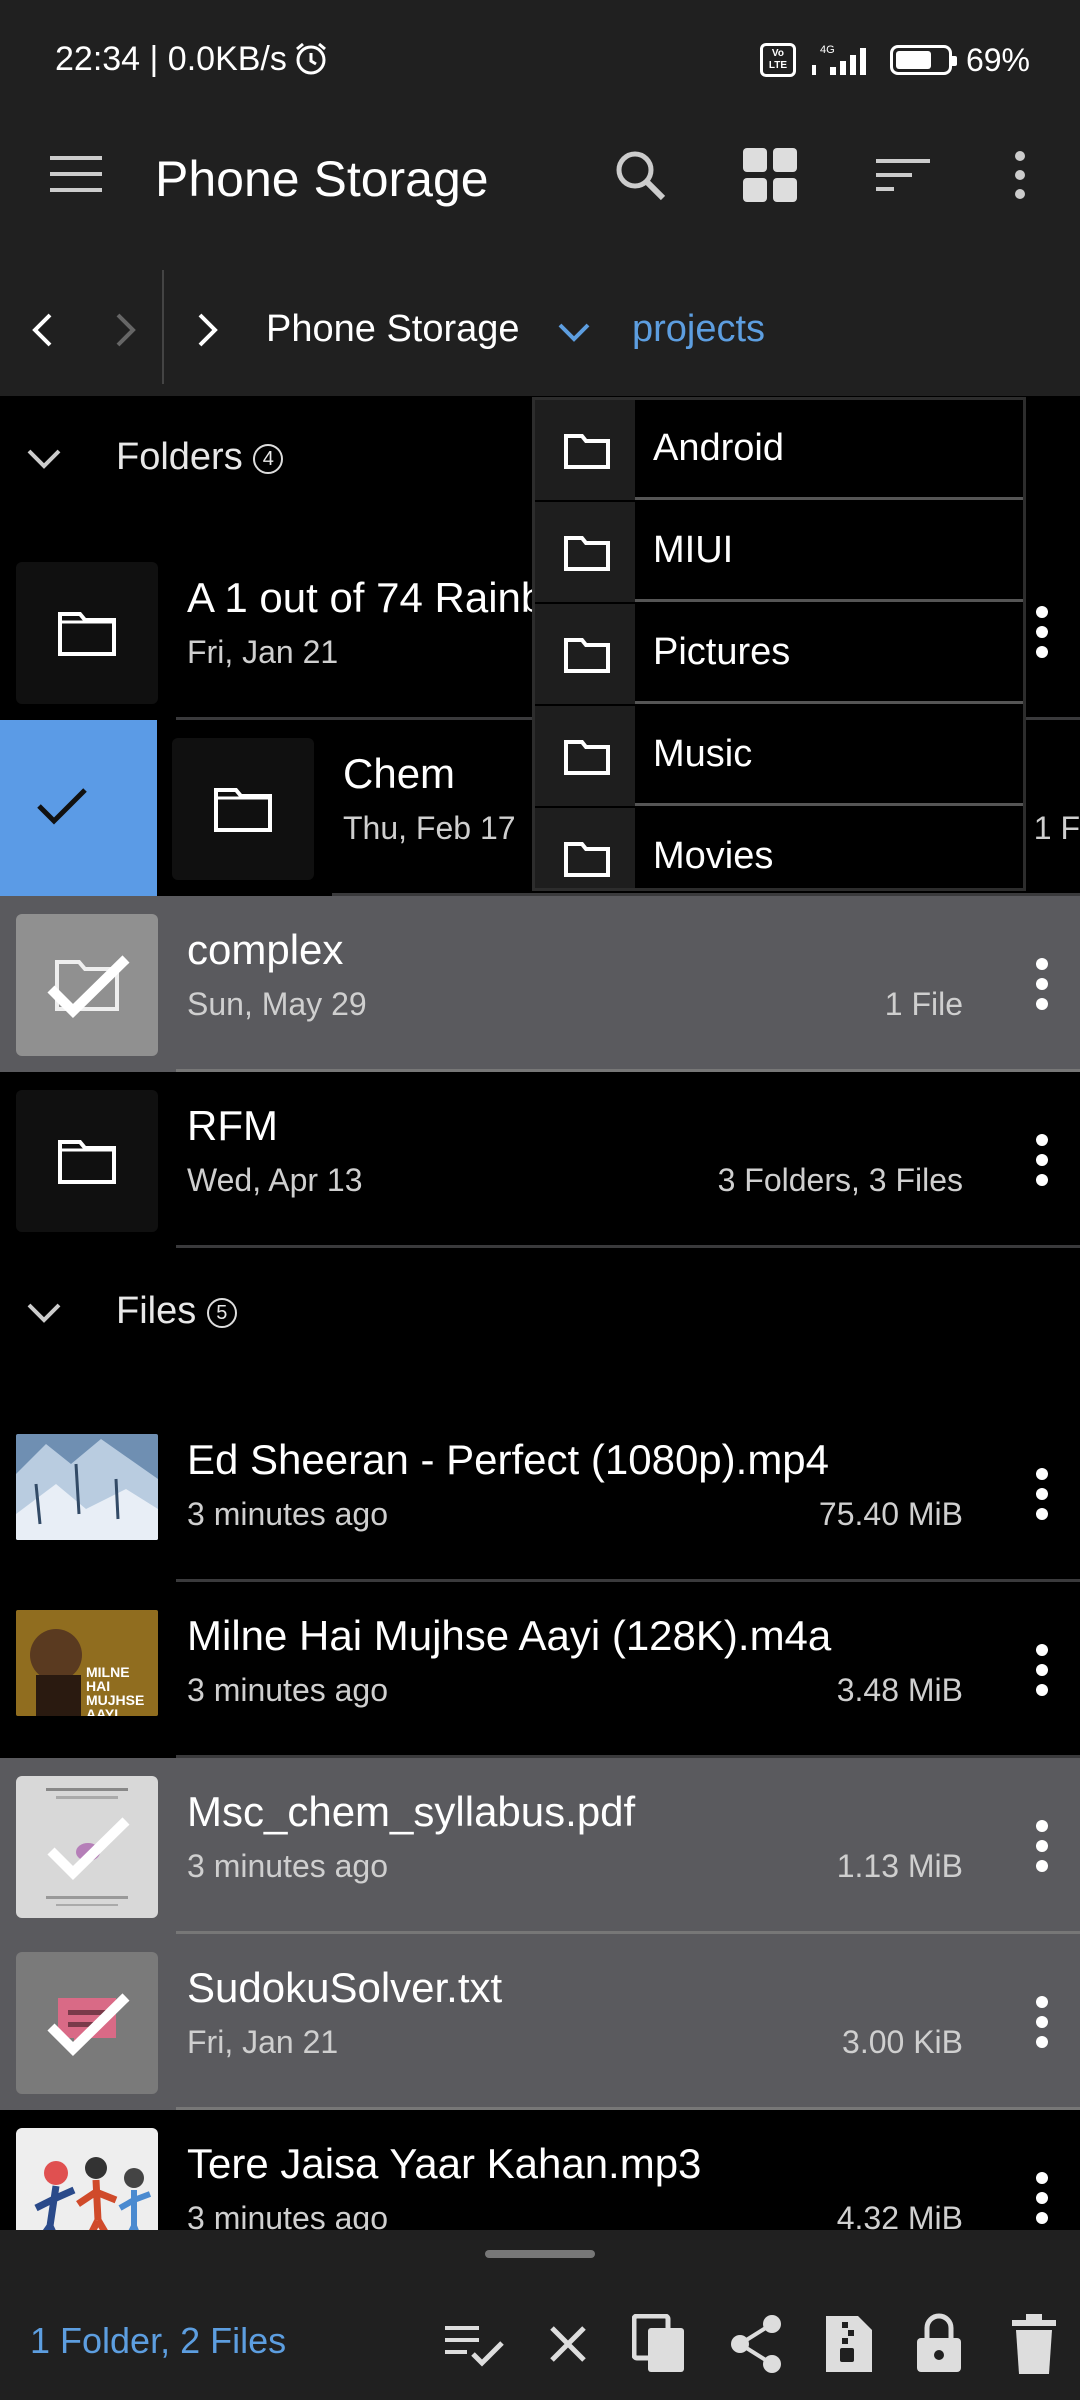  Describe the element at coordinates (87, 1847) in the screenshot. I see `pdf-thumbnail` at that location.